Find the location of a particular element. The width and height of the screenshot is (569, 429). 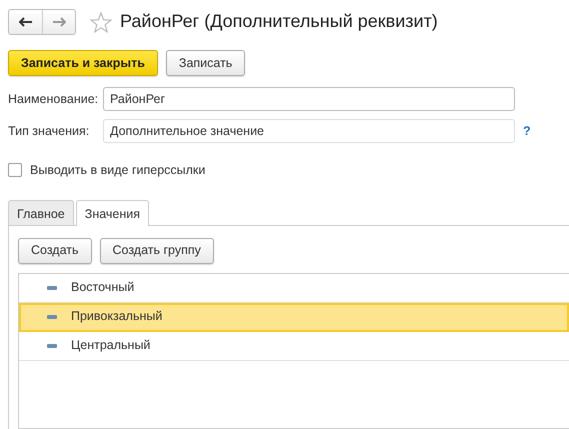

window-title: РайонРег (Дополнительный реквизит) is located at coordinates (279, 22).